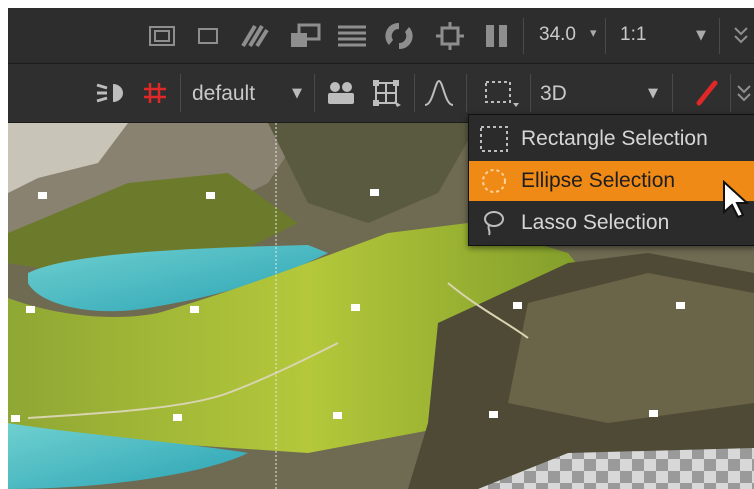 Image resolution: width=754 pixels, height=489 pixels. Describe the element at coordinates (557, 35) in the screenshot. I see `fstop-value: 34.0` at that location.